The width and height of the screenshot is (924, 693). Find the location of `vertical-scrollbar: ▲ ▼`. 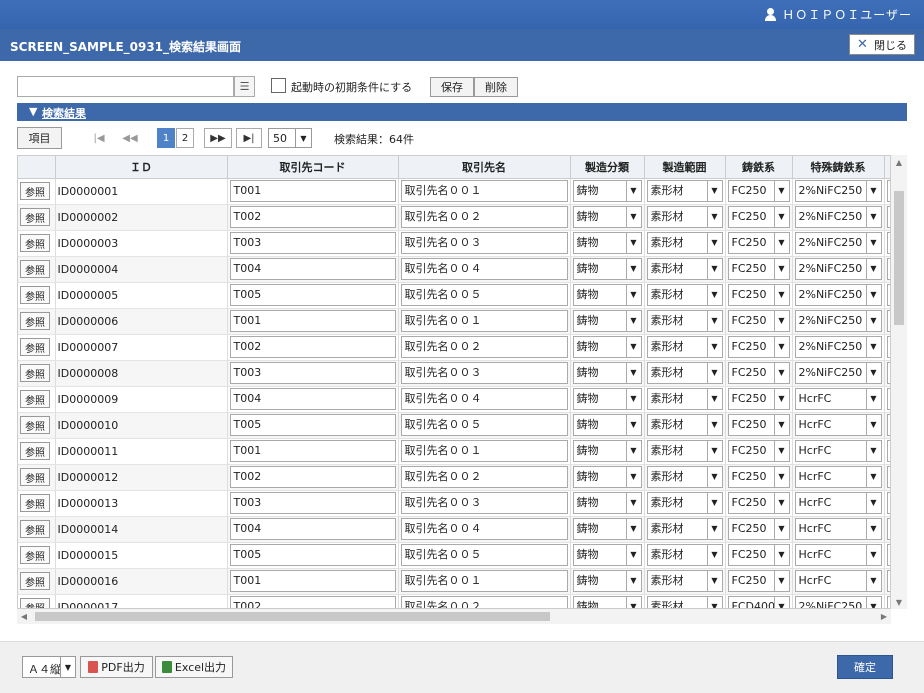

vertical-scrollbar: ▲ ▼ is located at coordinates (899, 382).